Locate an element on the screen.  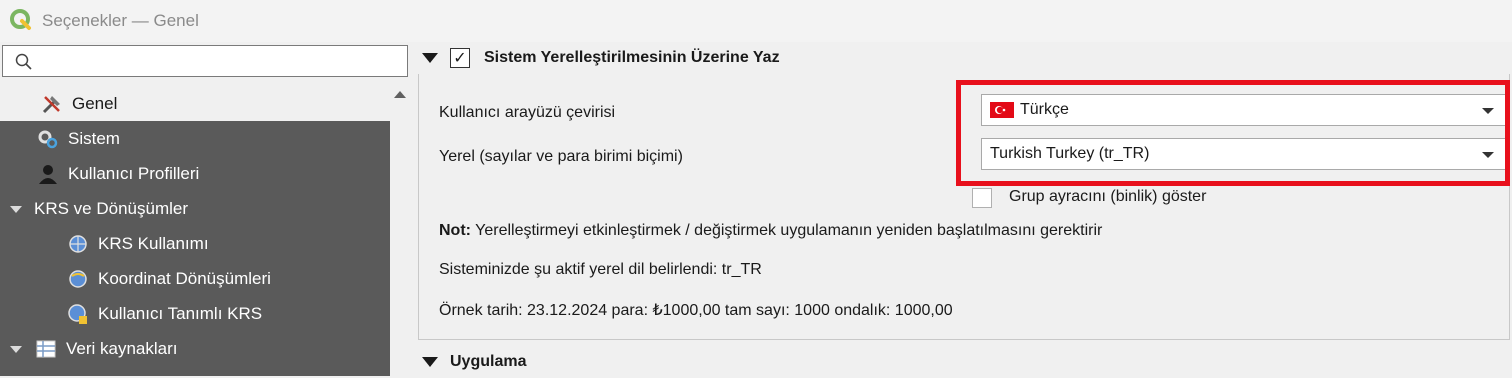
qgis-logo-icon is located at coordinates (20, 19).